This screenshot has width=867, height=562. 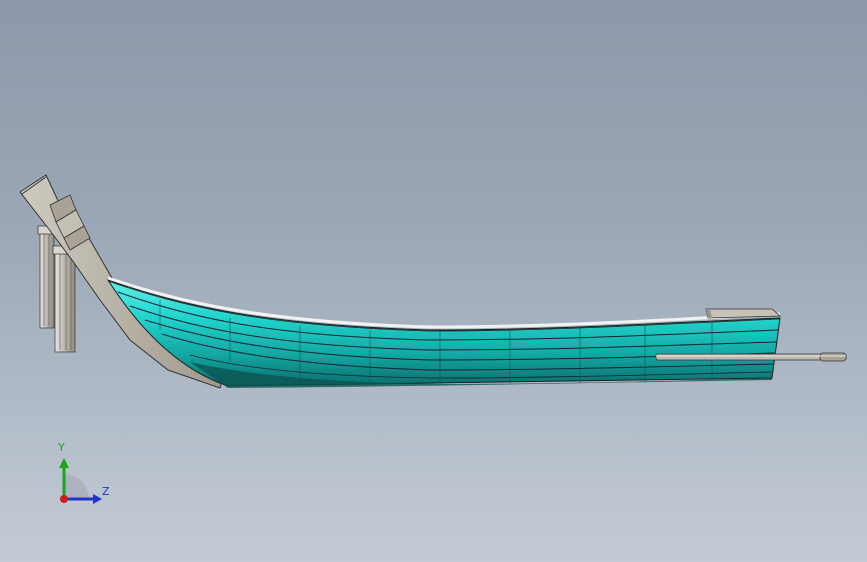 I want to click on view-triad: Y Z, so click(x=83, y=475).